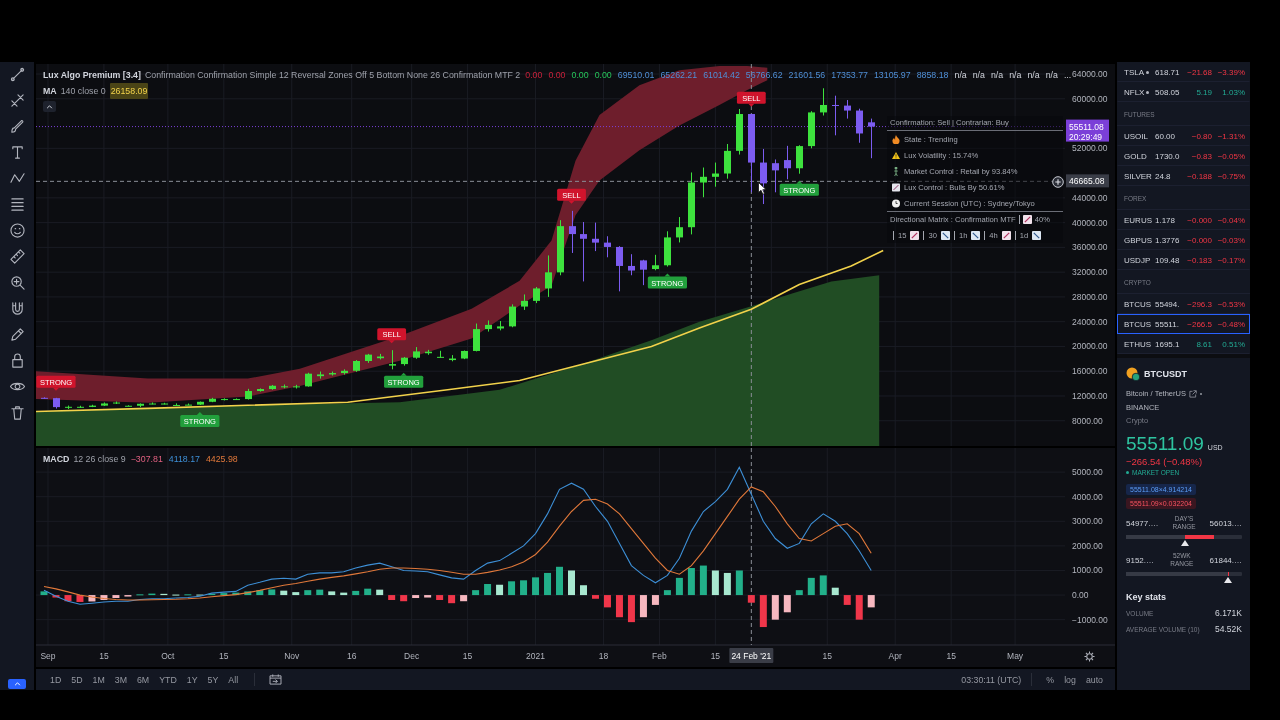 The height and width of the screenshot is (720, 1280). What do you see at coordinates (1201, 136) in the screenshot?
I see `change-text: −0.80` at bounding box center [1201, 136].